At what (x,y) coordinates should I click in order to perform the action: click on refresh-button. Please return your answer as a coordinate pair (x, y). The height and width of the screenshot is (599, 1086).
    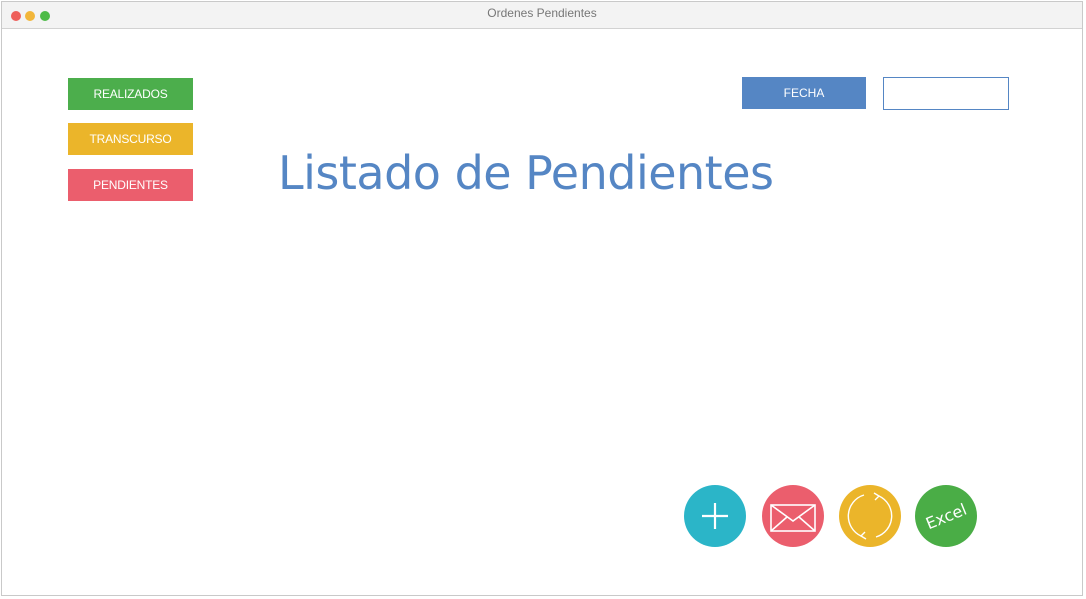
    Looking at the image, I should click on (870, 516).